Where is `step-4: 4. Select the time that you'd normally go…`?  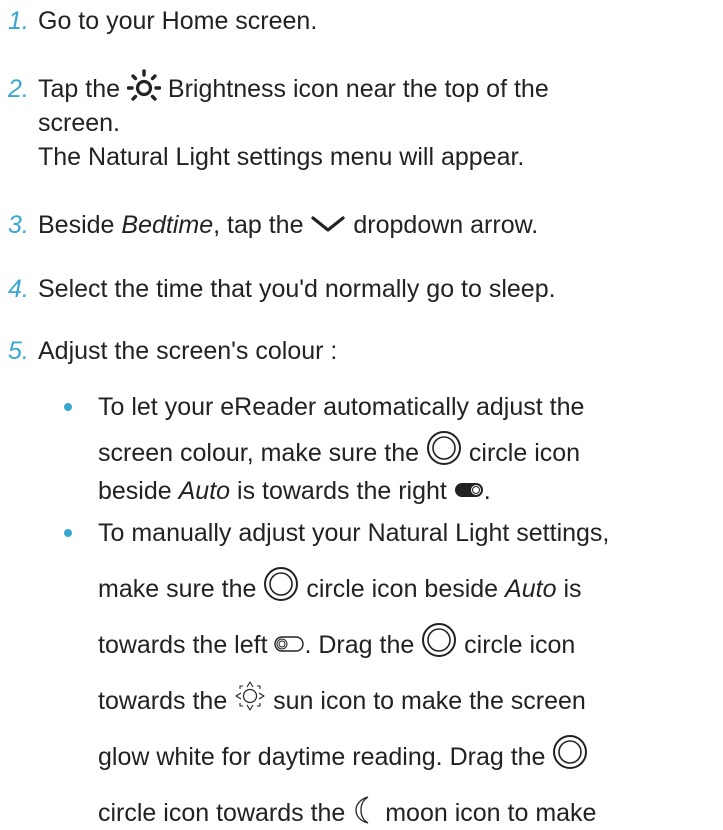 step-4: 4. Select the time that you'd normally go… is located at coordinates (282, 289).